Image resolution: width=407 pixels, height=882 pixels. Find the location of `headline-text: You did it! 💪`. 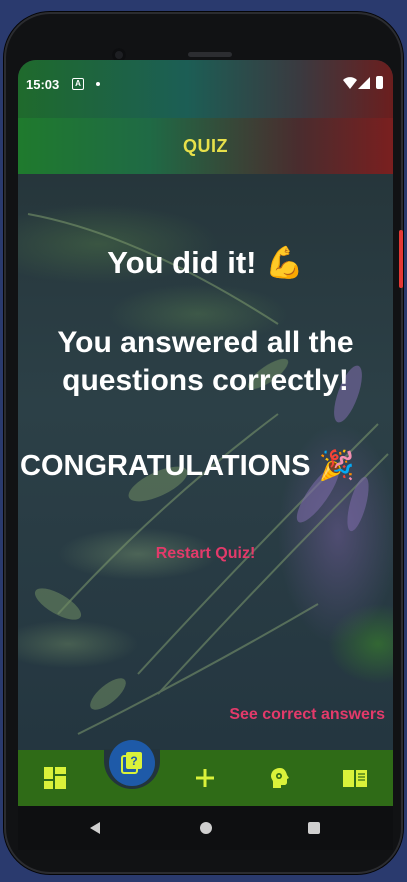

headline-text: You did it! 💪 is located at coordinates (205, 262).